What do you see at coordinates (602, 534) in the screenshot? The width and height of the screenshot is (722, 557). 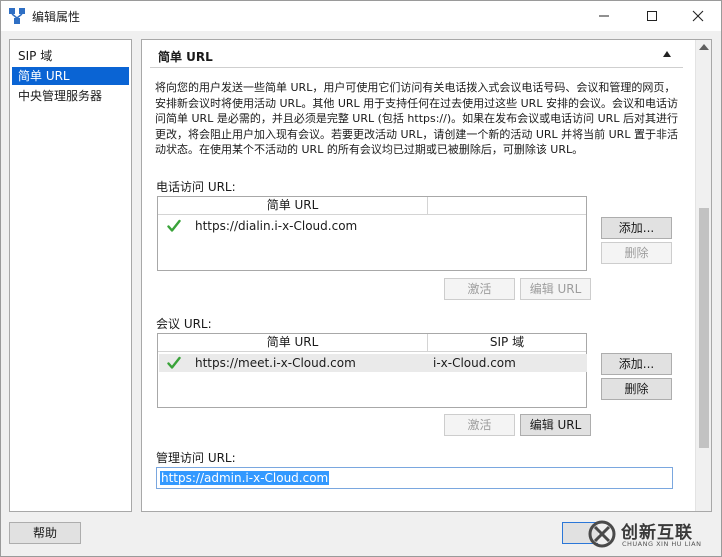 I see `logo-mark-icon` at bounding box center [602, 534].